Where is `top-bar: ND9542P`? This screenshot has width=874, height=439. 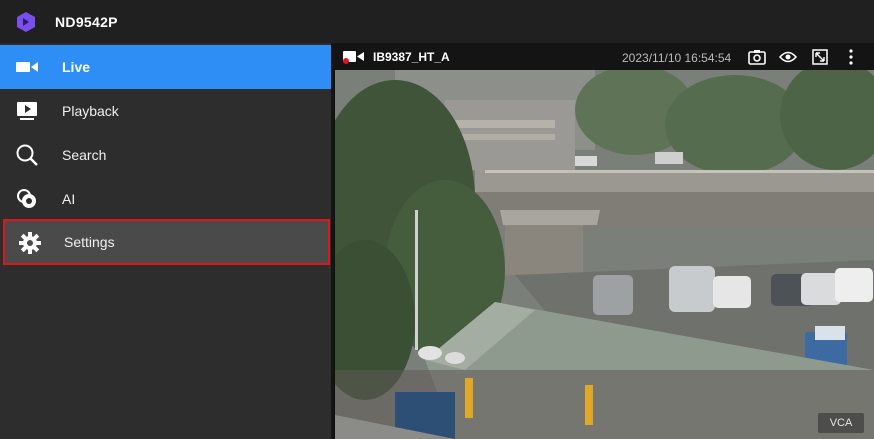
top-bar: ND9542P is located at coordinates (437, 21).